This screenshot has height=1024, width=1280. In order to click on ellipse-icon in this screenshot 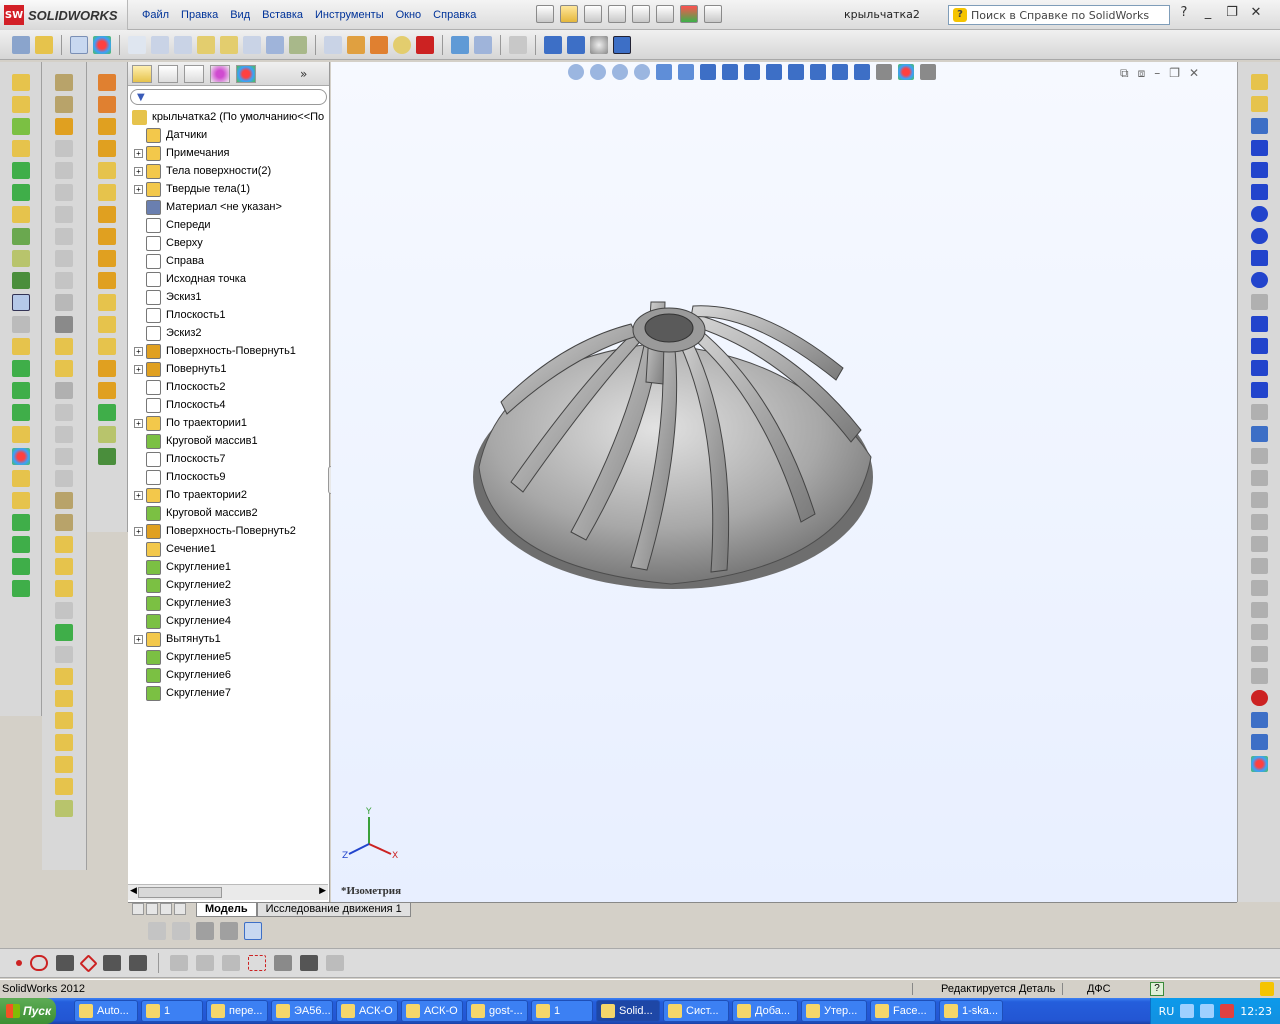, I will do `click(1259, 280)`.